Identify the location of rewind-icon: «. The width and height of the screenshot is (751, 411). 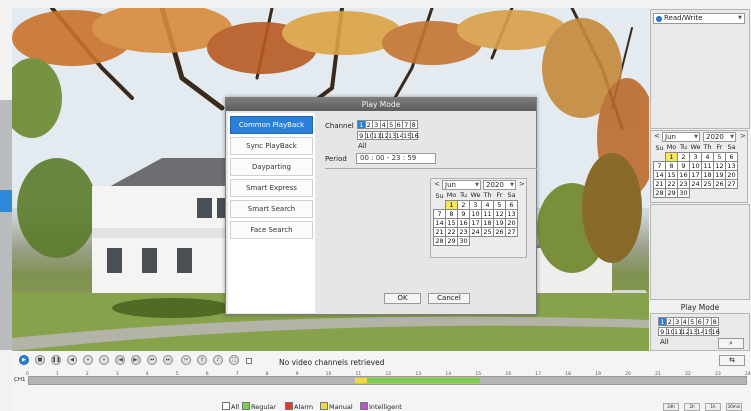
(88, 360).